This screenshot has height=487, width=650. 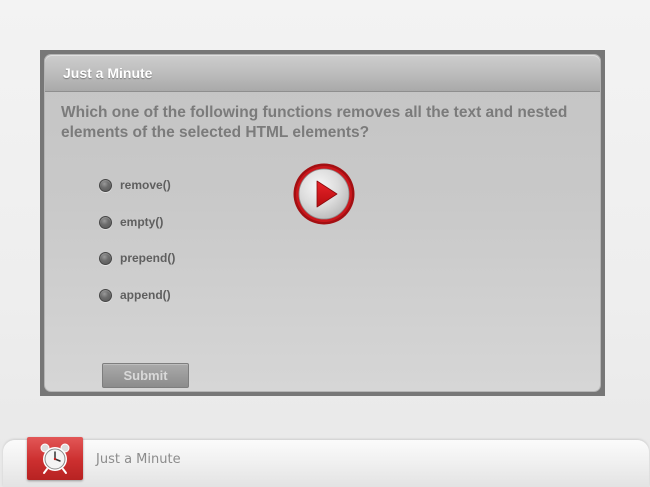 I want to click on footer-title: Just a Minute, so click(x=138, y=459).